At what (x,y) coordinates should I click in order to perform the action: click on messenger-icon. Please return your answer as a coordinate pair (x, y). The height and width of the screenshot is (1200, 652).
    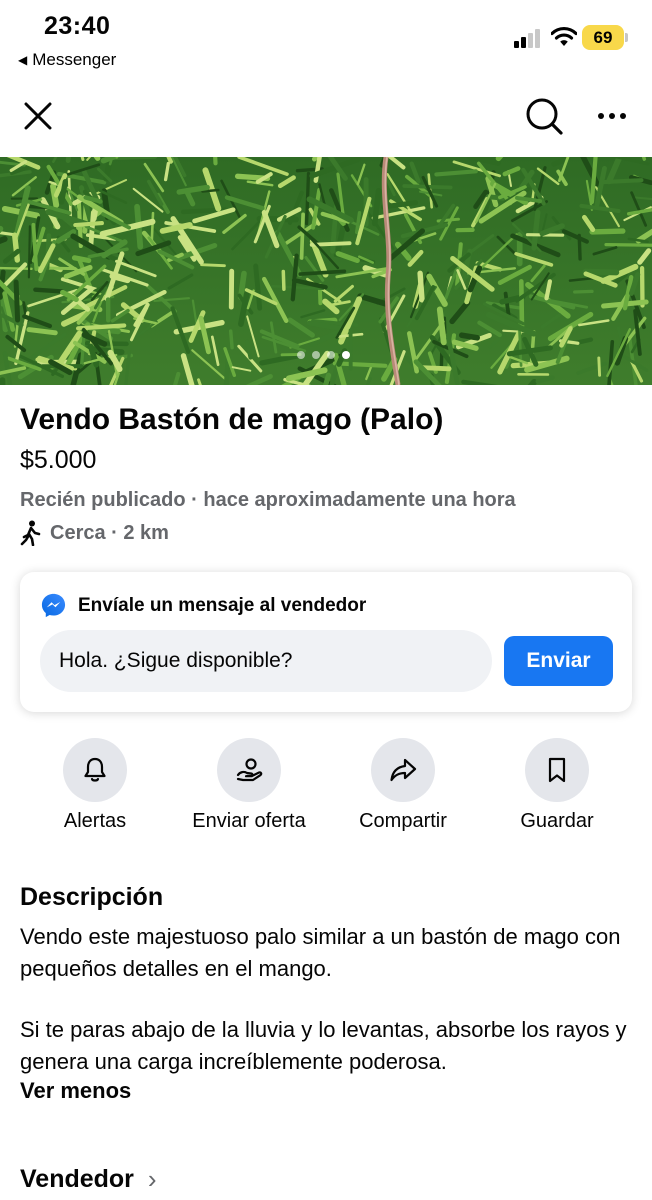
    Looking at the image, I should click on (53, 605).